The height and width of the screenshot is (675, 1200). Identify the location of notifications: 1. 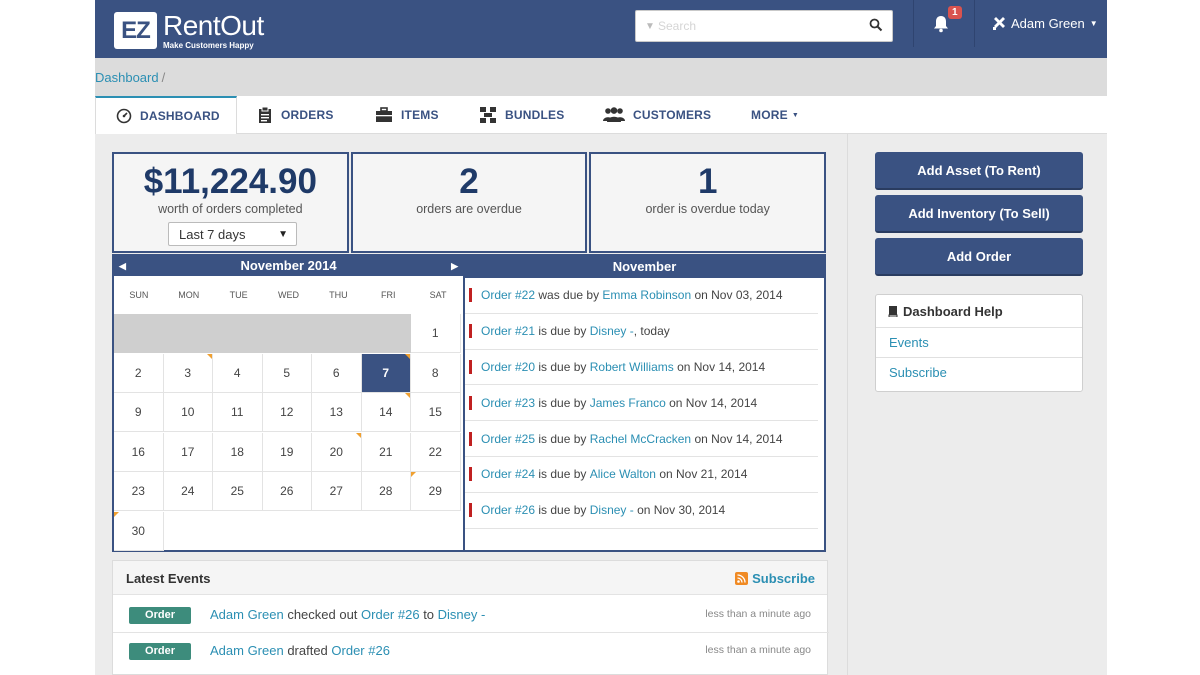
(944, 23).